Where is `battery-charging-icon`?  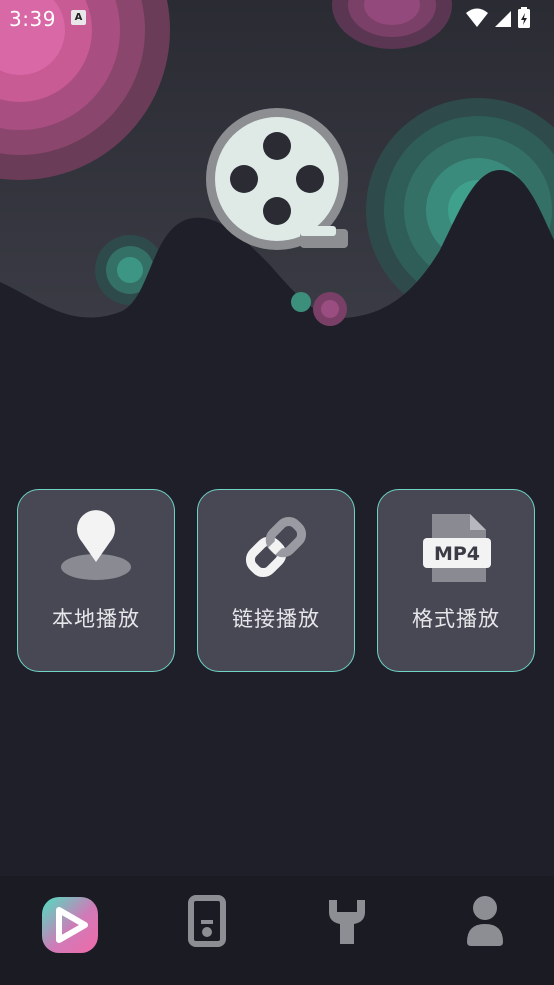
battery-charging-icon is located at coordinates (524, 17).